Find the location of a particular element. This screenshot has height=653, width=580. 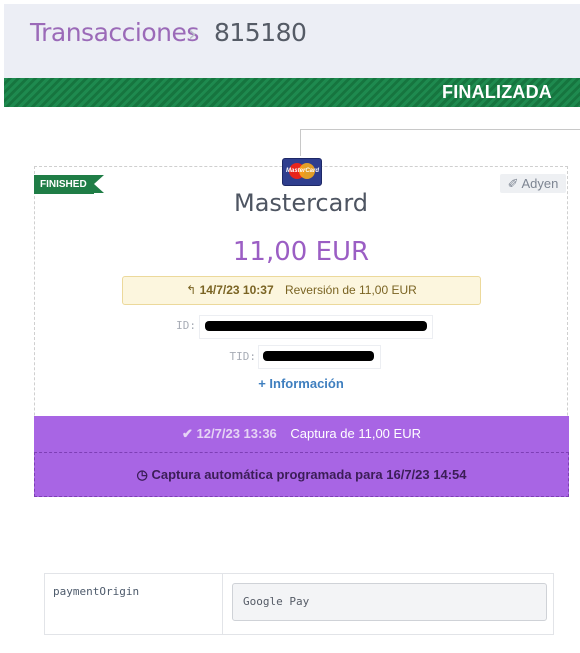

reply-arrow-icon: ↰ is located at coordinates (191, 290).